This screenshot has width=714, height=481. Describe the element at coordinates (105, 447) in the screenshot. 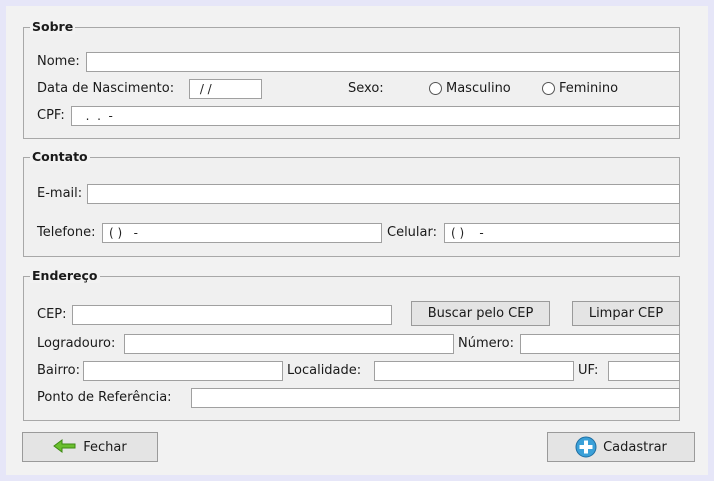

I see `fechar-label: Fechar` at that location.